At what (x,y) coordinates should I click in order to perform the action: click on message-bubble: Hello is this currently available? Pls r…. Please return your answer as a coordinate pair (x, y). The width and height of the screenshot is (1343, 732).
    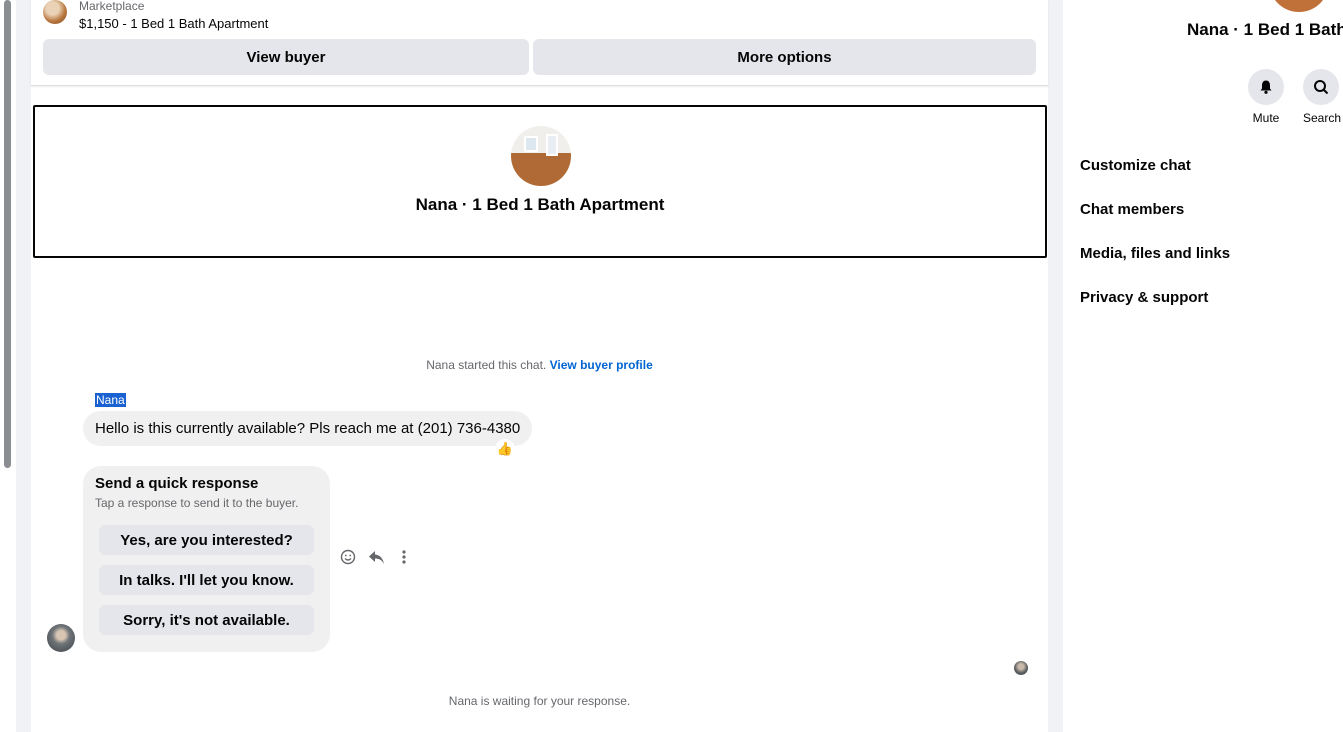
    Looking at the image, I should click on (308, 428).